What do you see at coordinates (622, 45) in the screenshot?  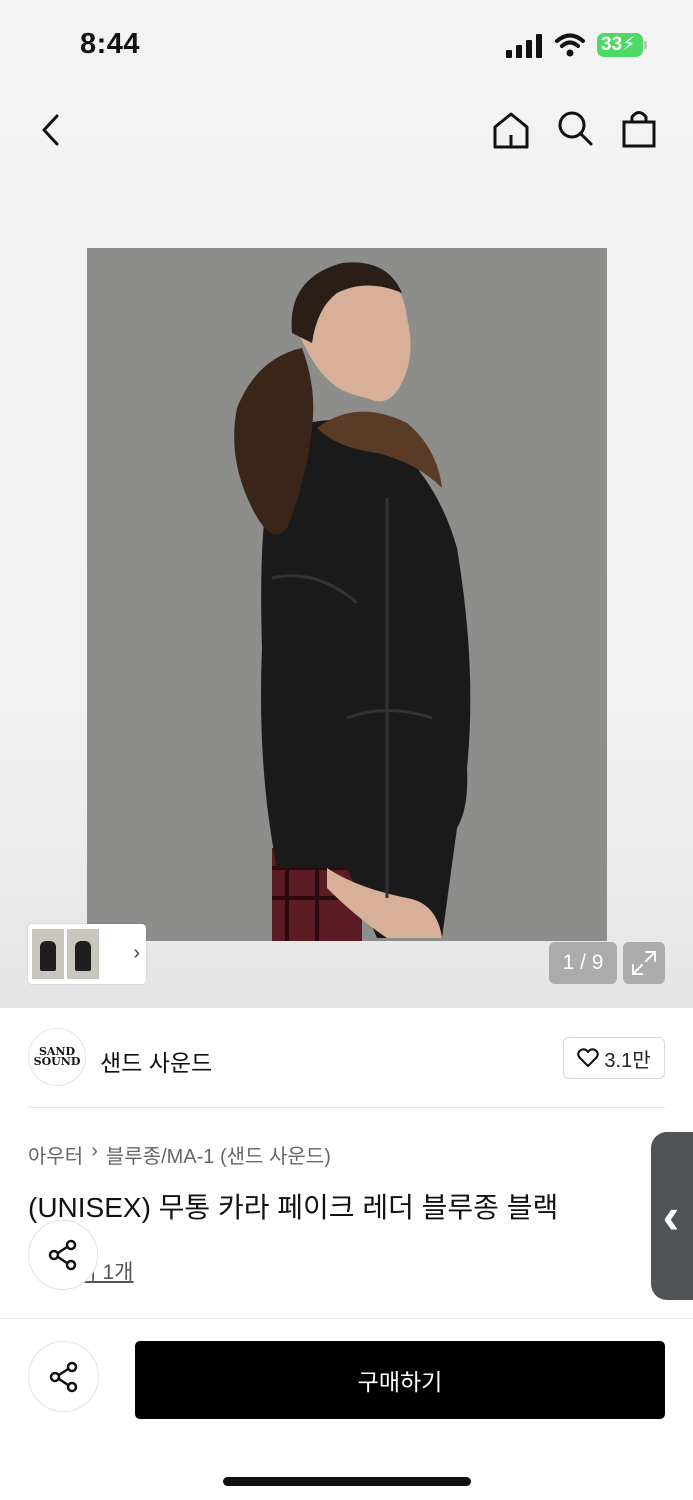 I see `battery-indicator: 33⚡` at bounding box center [622, 45].